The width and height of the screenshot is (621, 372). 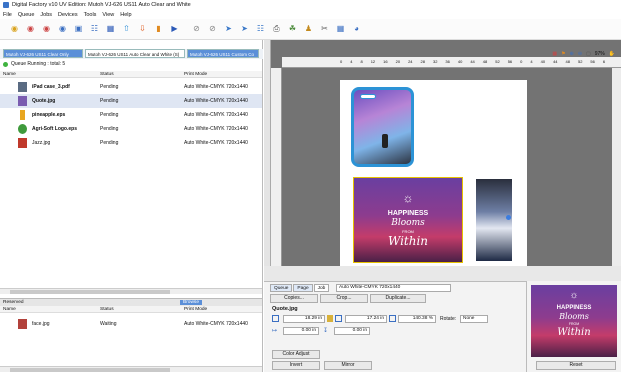 I want to click on job-name: Quote.jpg, so click(x=44, y=101).